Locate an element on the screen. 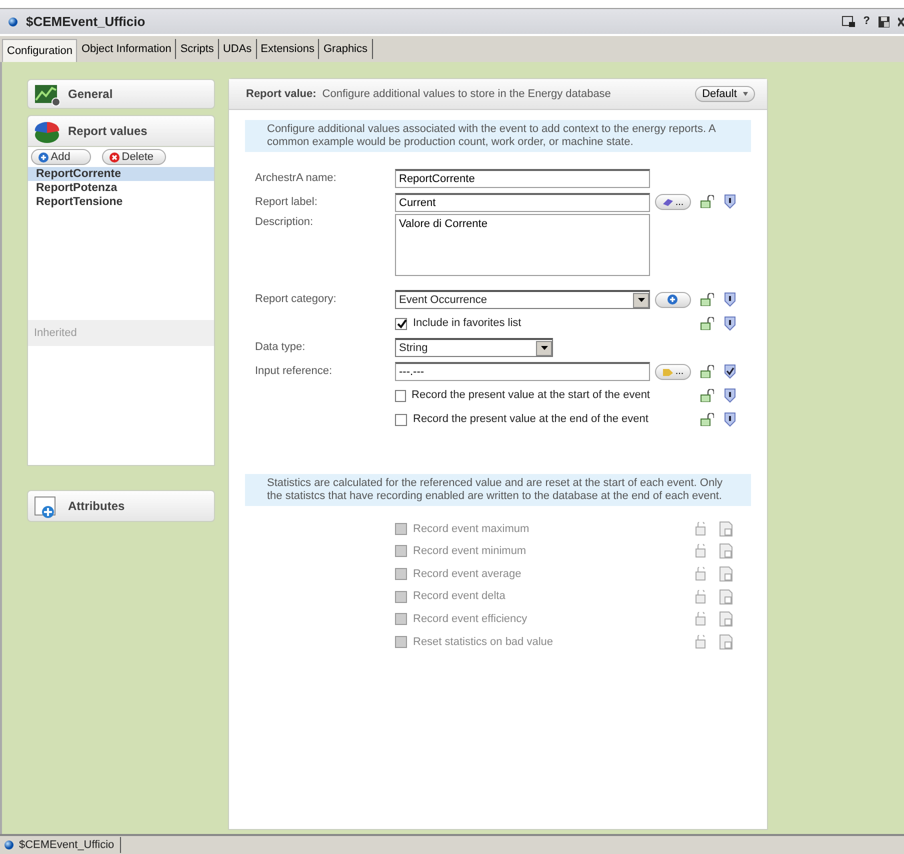 The image size is (904, 854). list-item: ReportTensione is located at coordinates (121, 202).